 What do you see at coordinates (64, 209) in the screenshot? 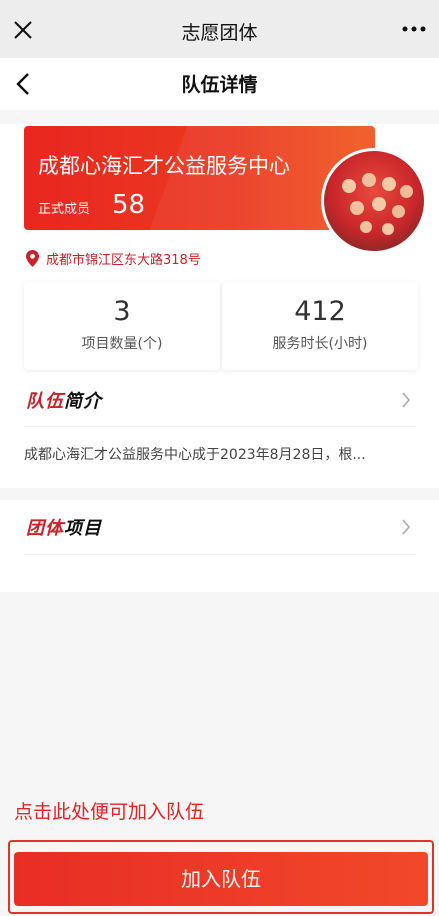
I see `member-label: 正式成员` at bounding box center [64, 209].